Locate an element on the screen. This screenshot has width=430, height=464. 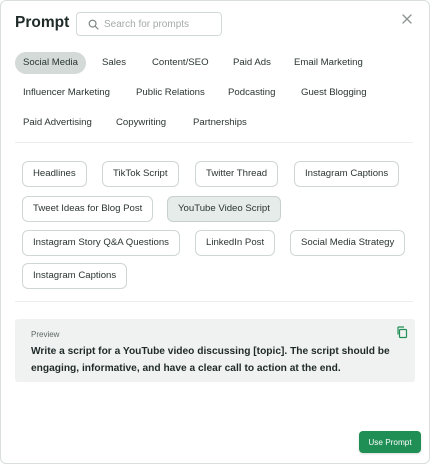
category-paid-ads: Paid Ads is located at coordinates (252, 63).